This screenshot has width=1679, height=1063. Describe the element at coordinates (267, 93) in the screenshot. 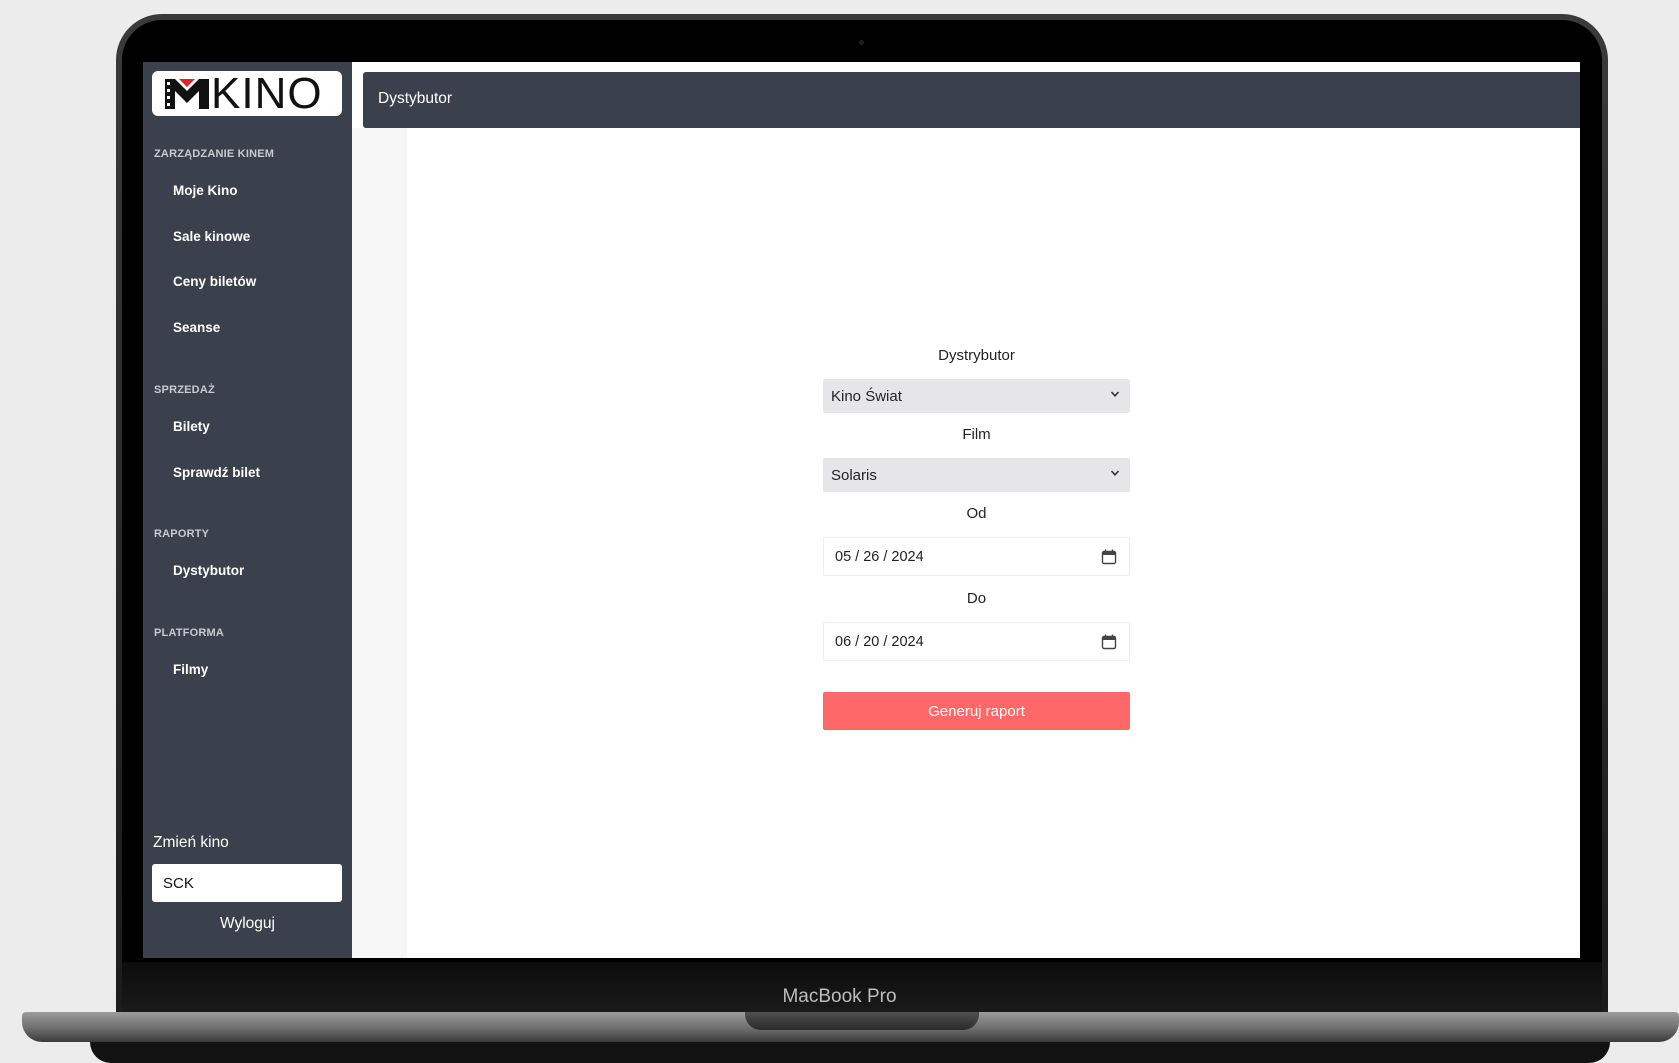

I see `logo-text: KINO` at that location.